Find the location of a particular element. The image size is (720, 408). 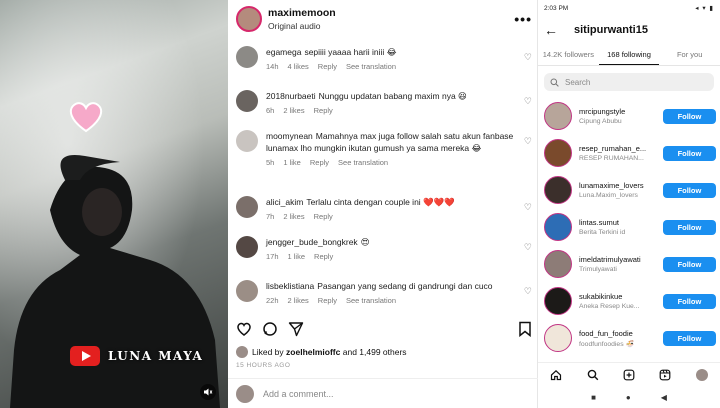

search-nav-icon is located at coordinates (593, 375).